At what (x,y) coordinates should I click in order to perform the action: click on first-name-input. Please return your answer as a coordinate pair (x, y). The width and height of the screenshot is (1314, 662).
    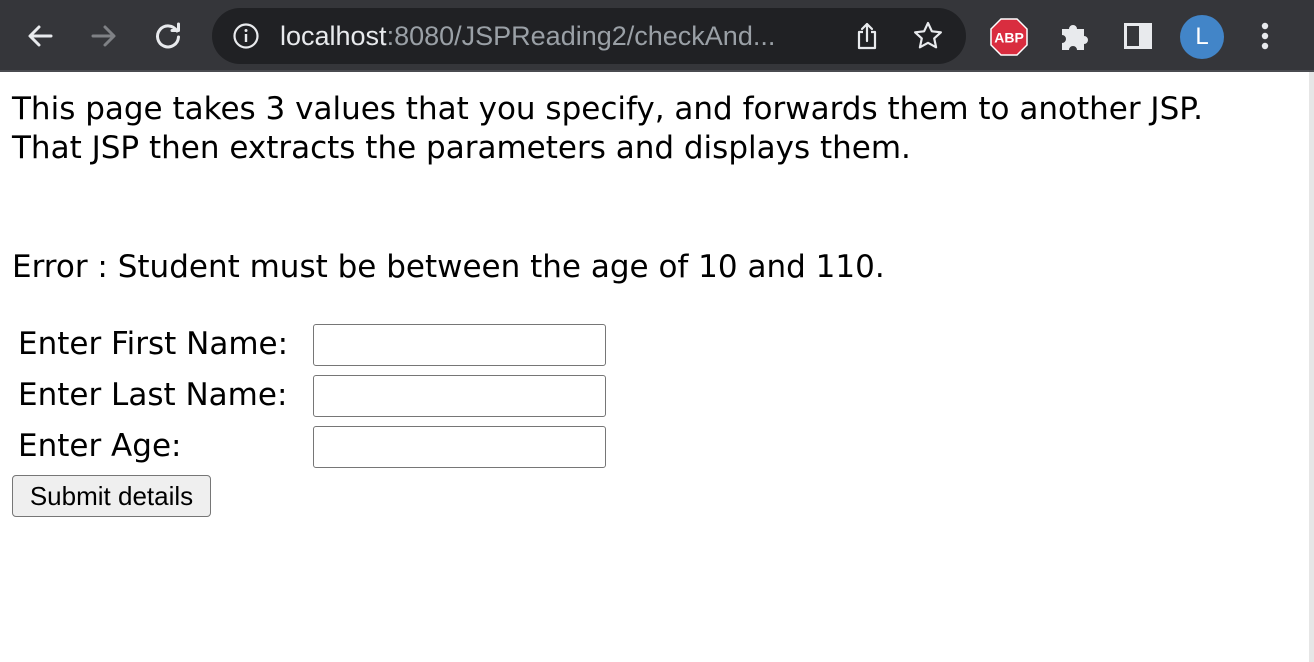
    Looking at the image, I should click on (459, 345).